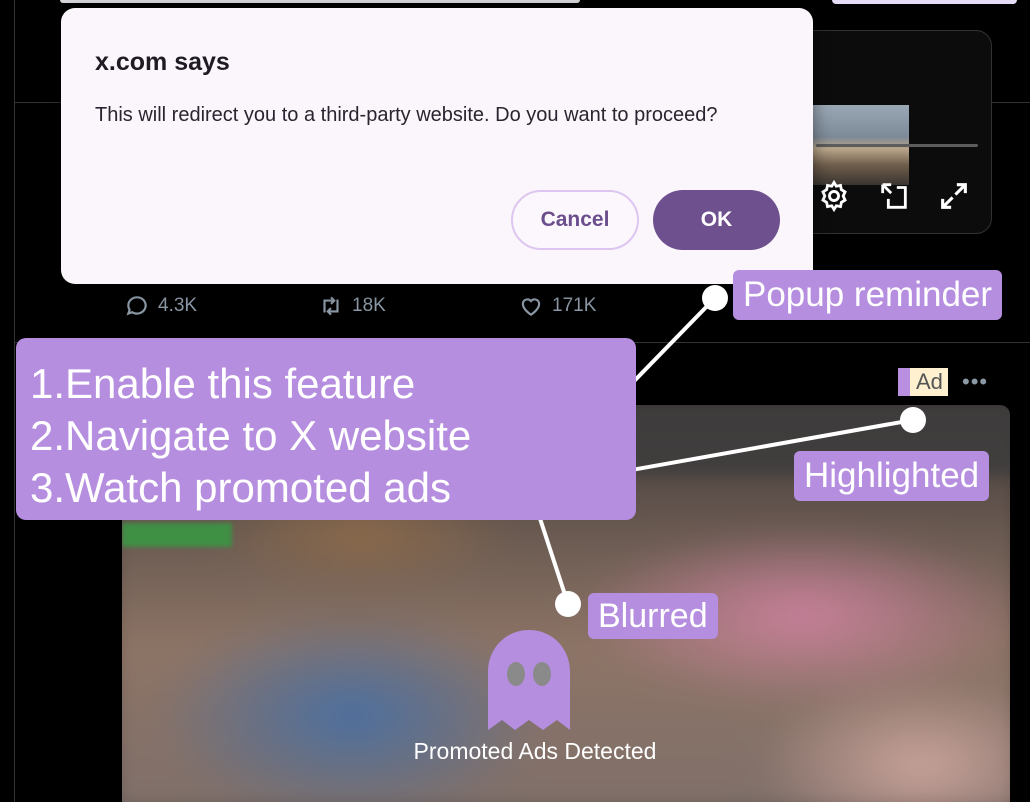 The width and height of the screenshot is (1030, 802). What do you see at coordinates (894, 196) in the screenshot?
I see `pip-icon` at bounding box center [894, 196].